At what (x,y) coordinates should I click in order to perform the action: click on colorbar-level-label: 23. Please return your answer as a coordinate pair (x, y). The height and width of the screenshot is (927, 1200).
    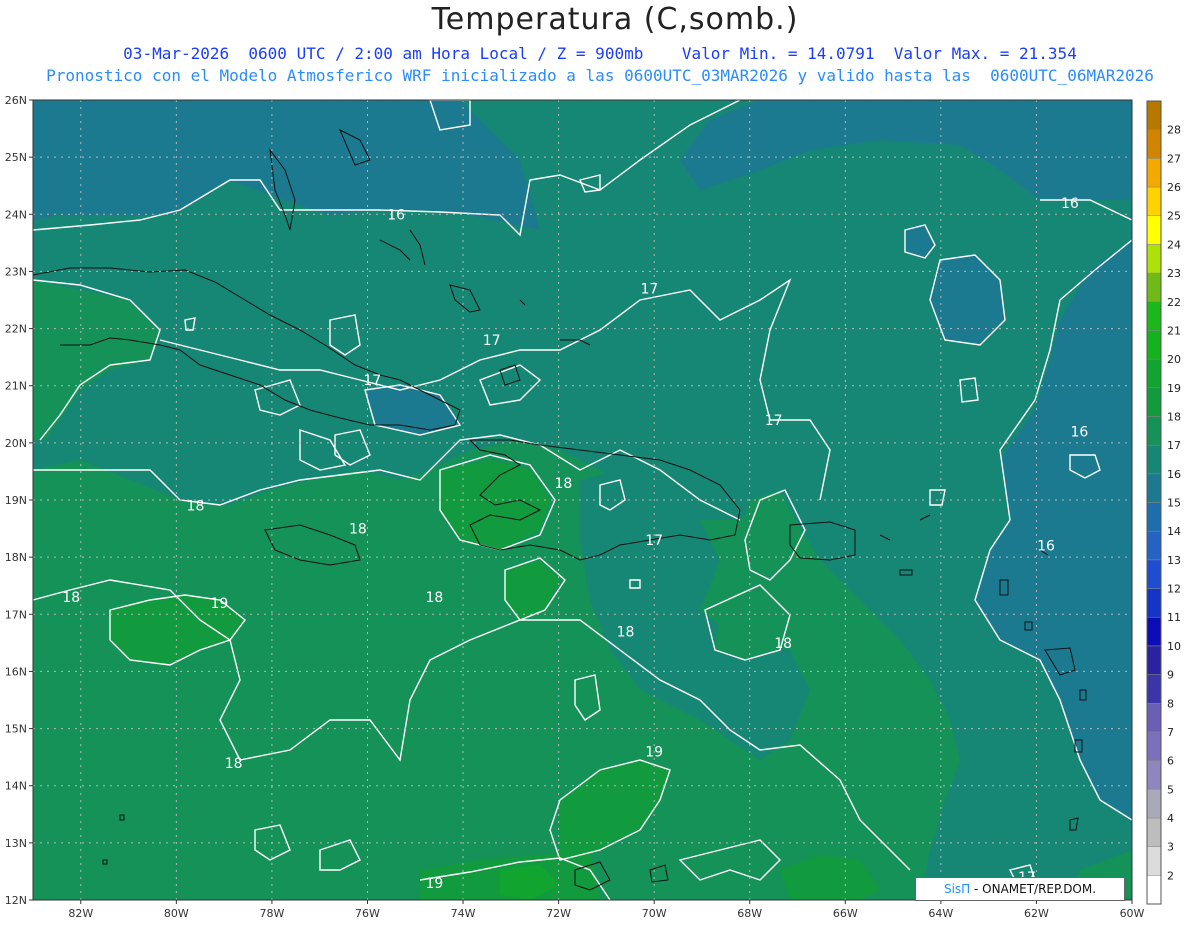
    Looking at the image, I should click on (1174, 273).